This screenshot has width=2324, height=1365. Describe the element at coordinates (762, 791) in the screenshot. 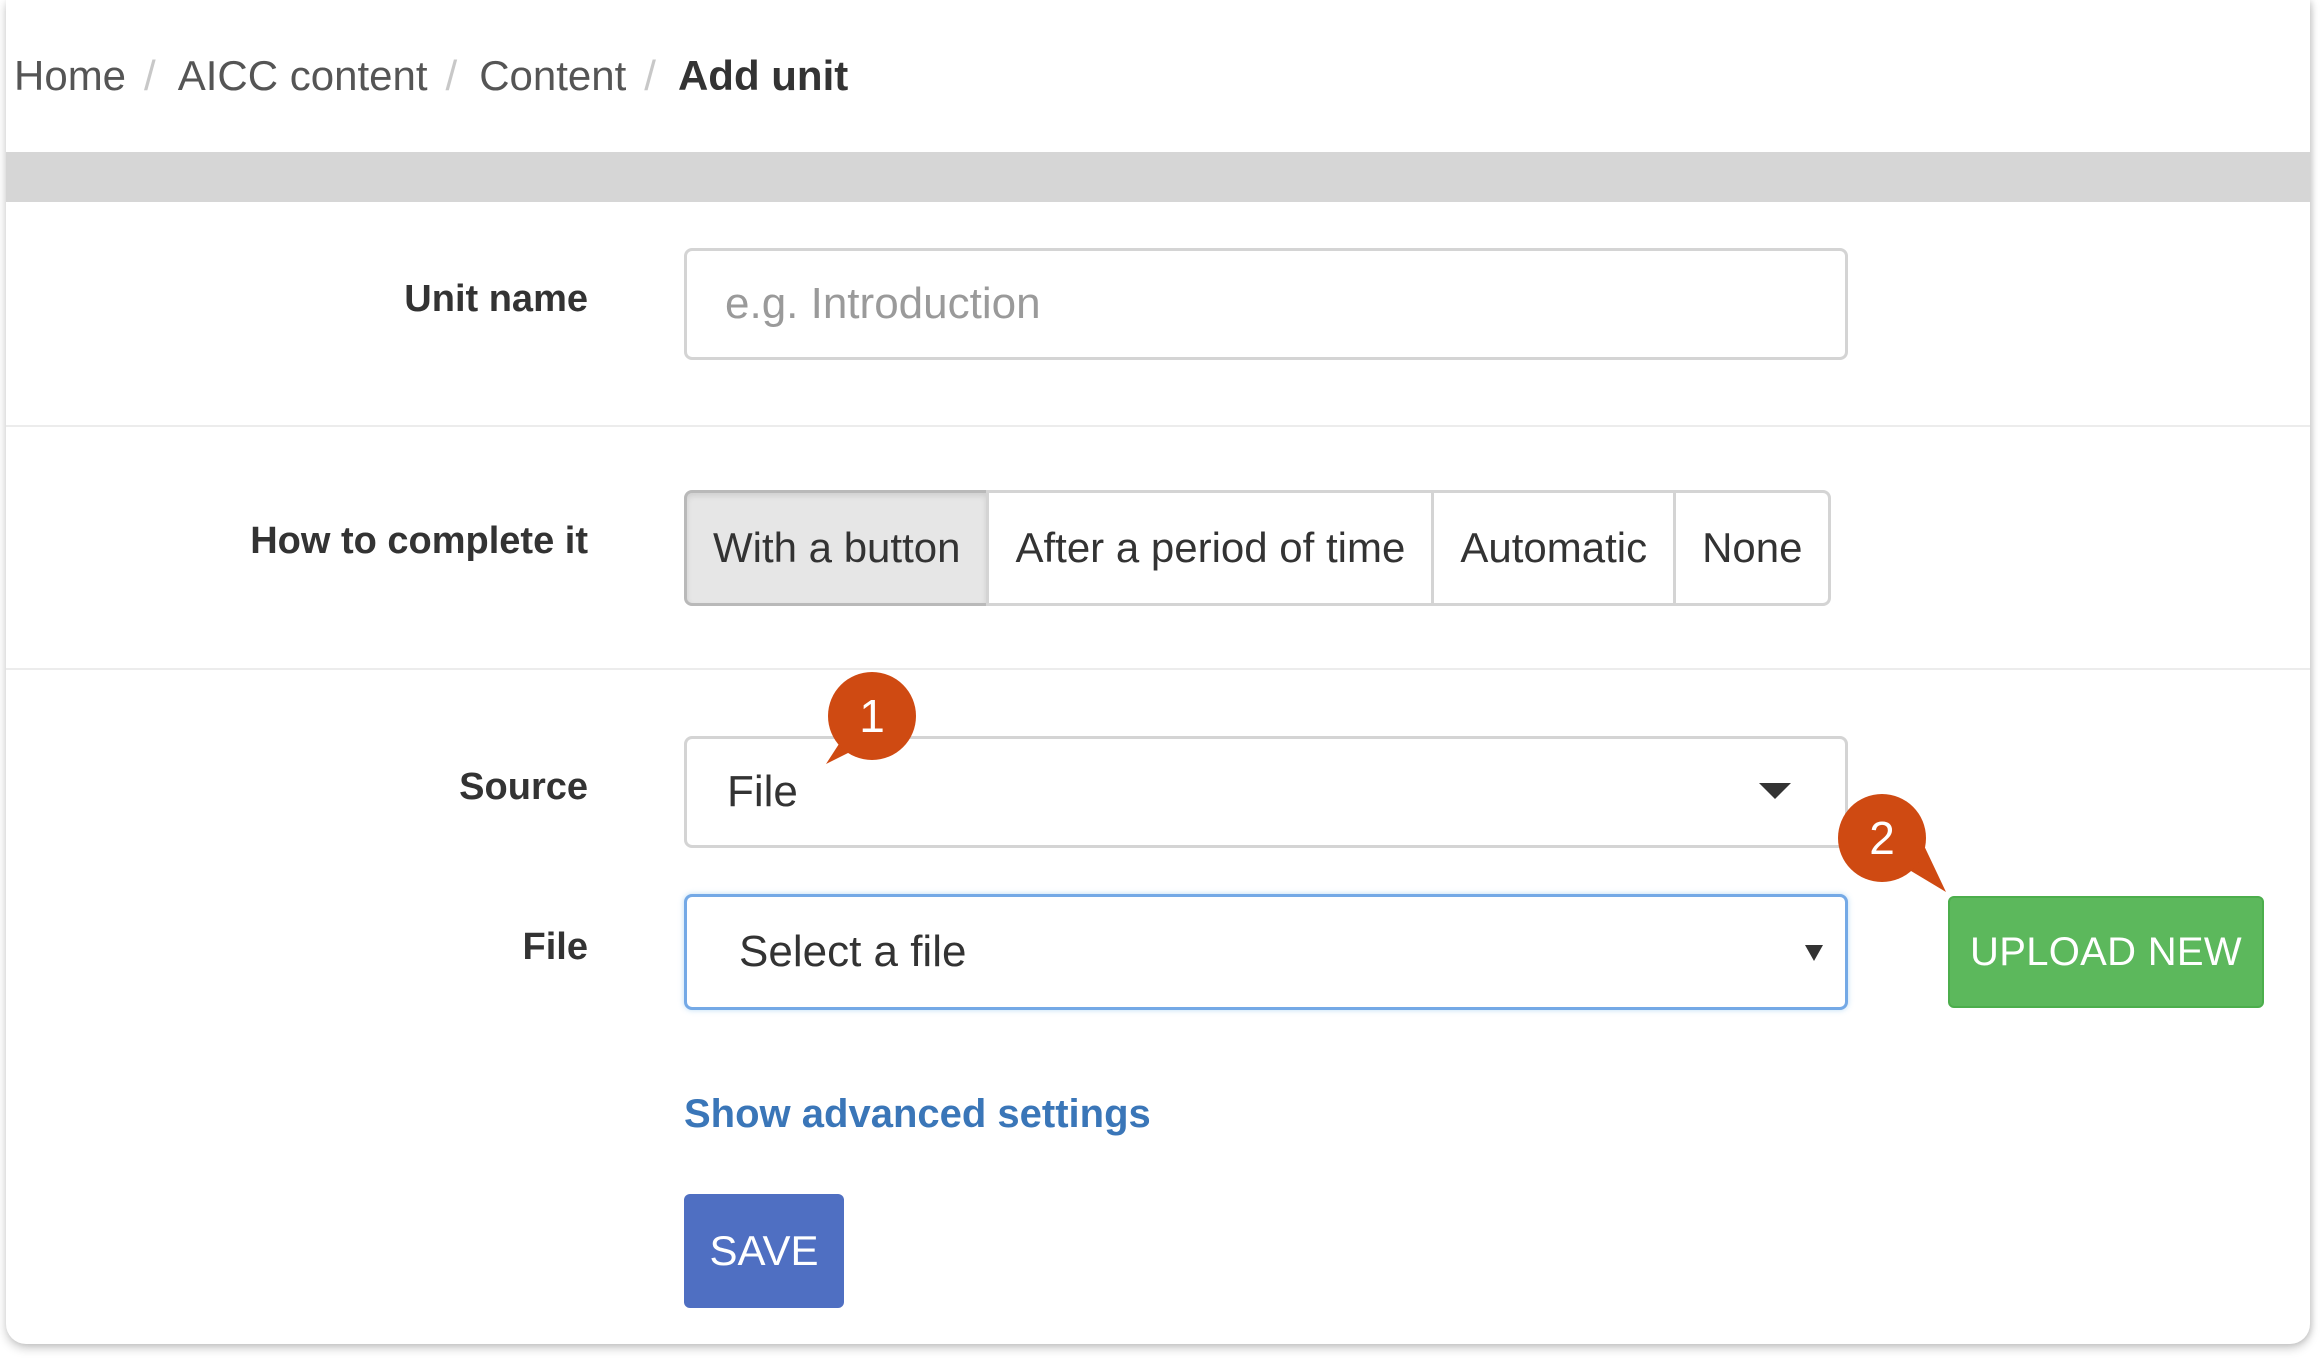

I see `source-select-value: File` at that location.